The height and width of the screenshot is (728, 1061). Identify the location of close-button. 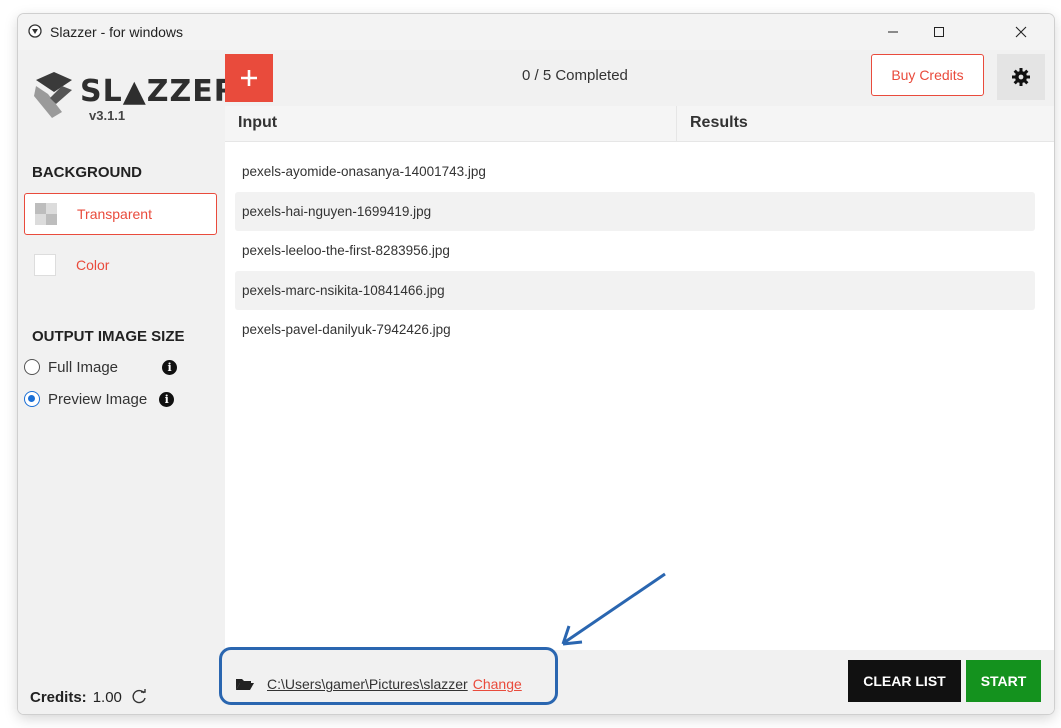
(1021, 32).